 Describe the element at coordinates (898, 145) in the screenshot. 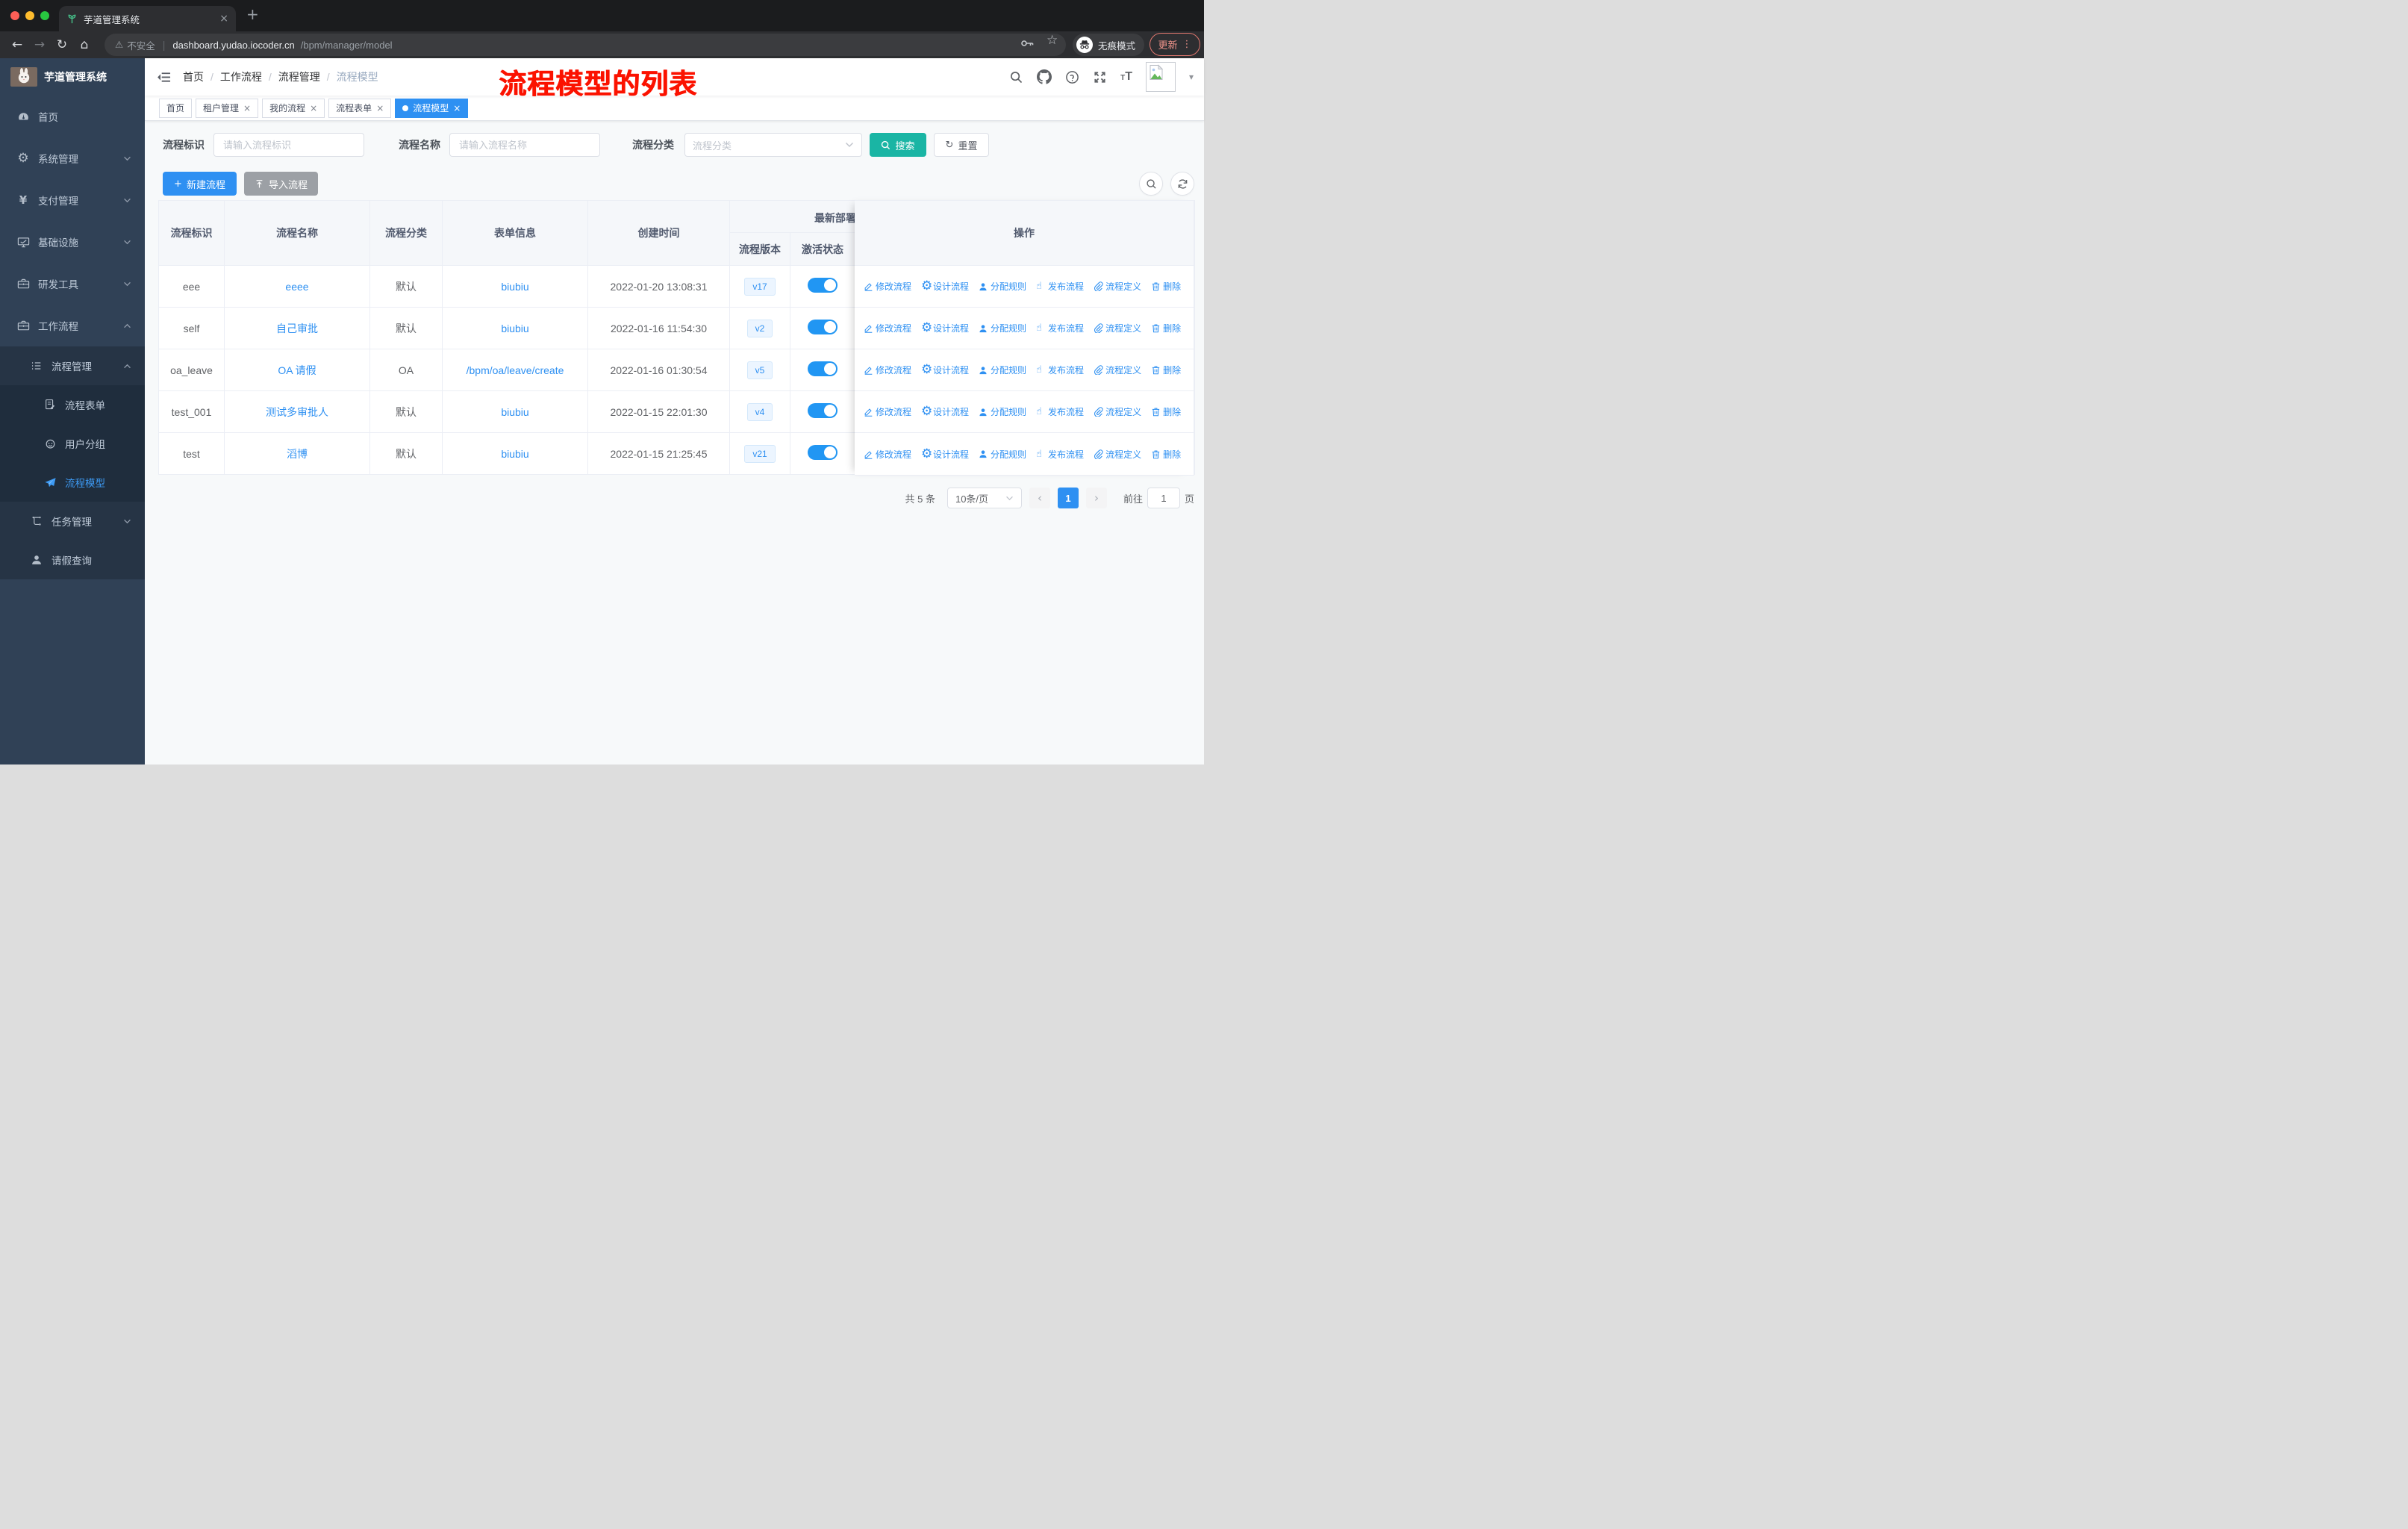

I see `search-button: 搜索` at that location.